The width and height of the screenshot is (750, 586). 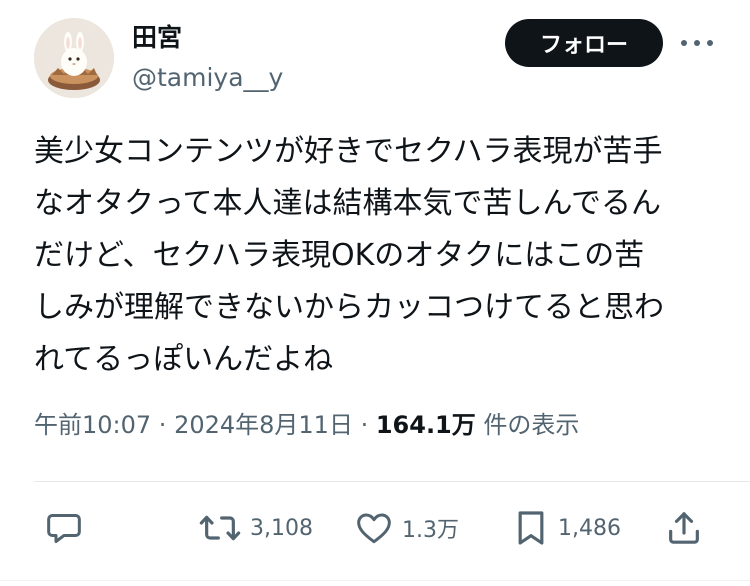 I want to click on author-handle: @tamiya__y, so click(x=207, y=78).